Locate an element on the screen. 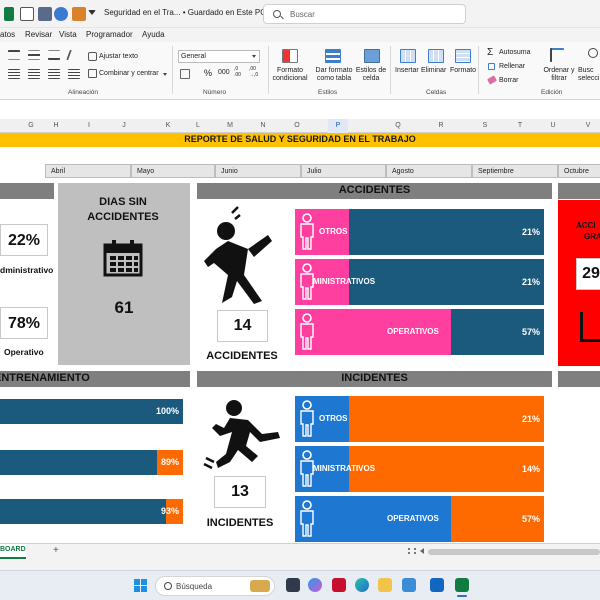 The image size is (600, 600). decimal-decrease-button: ,00 →,0 is located at coordinates (255, 72).